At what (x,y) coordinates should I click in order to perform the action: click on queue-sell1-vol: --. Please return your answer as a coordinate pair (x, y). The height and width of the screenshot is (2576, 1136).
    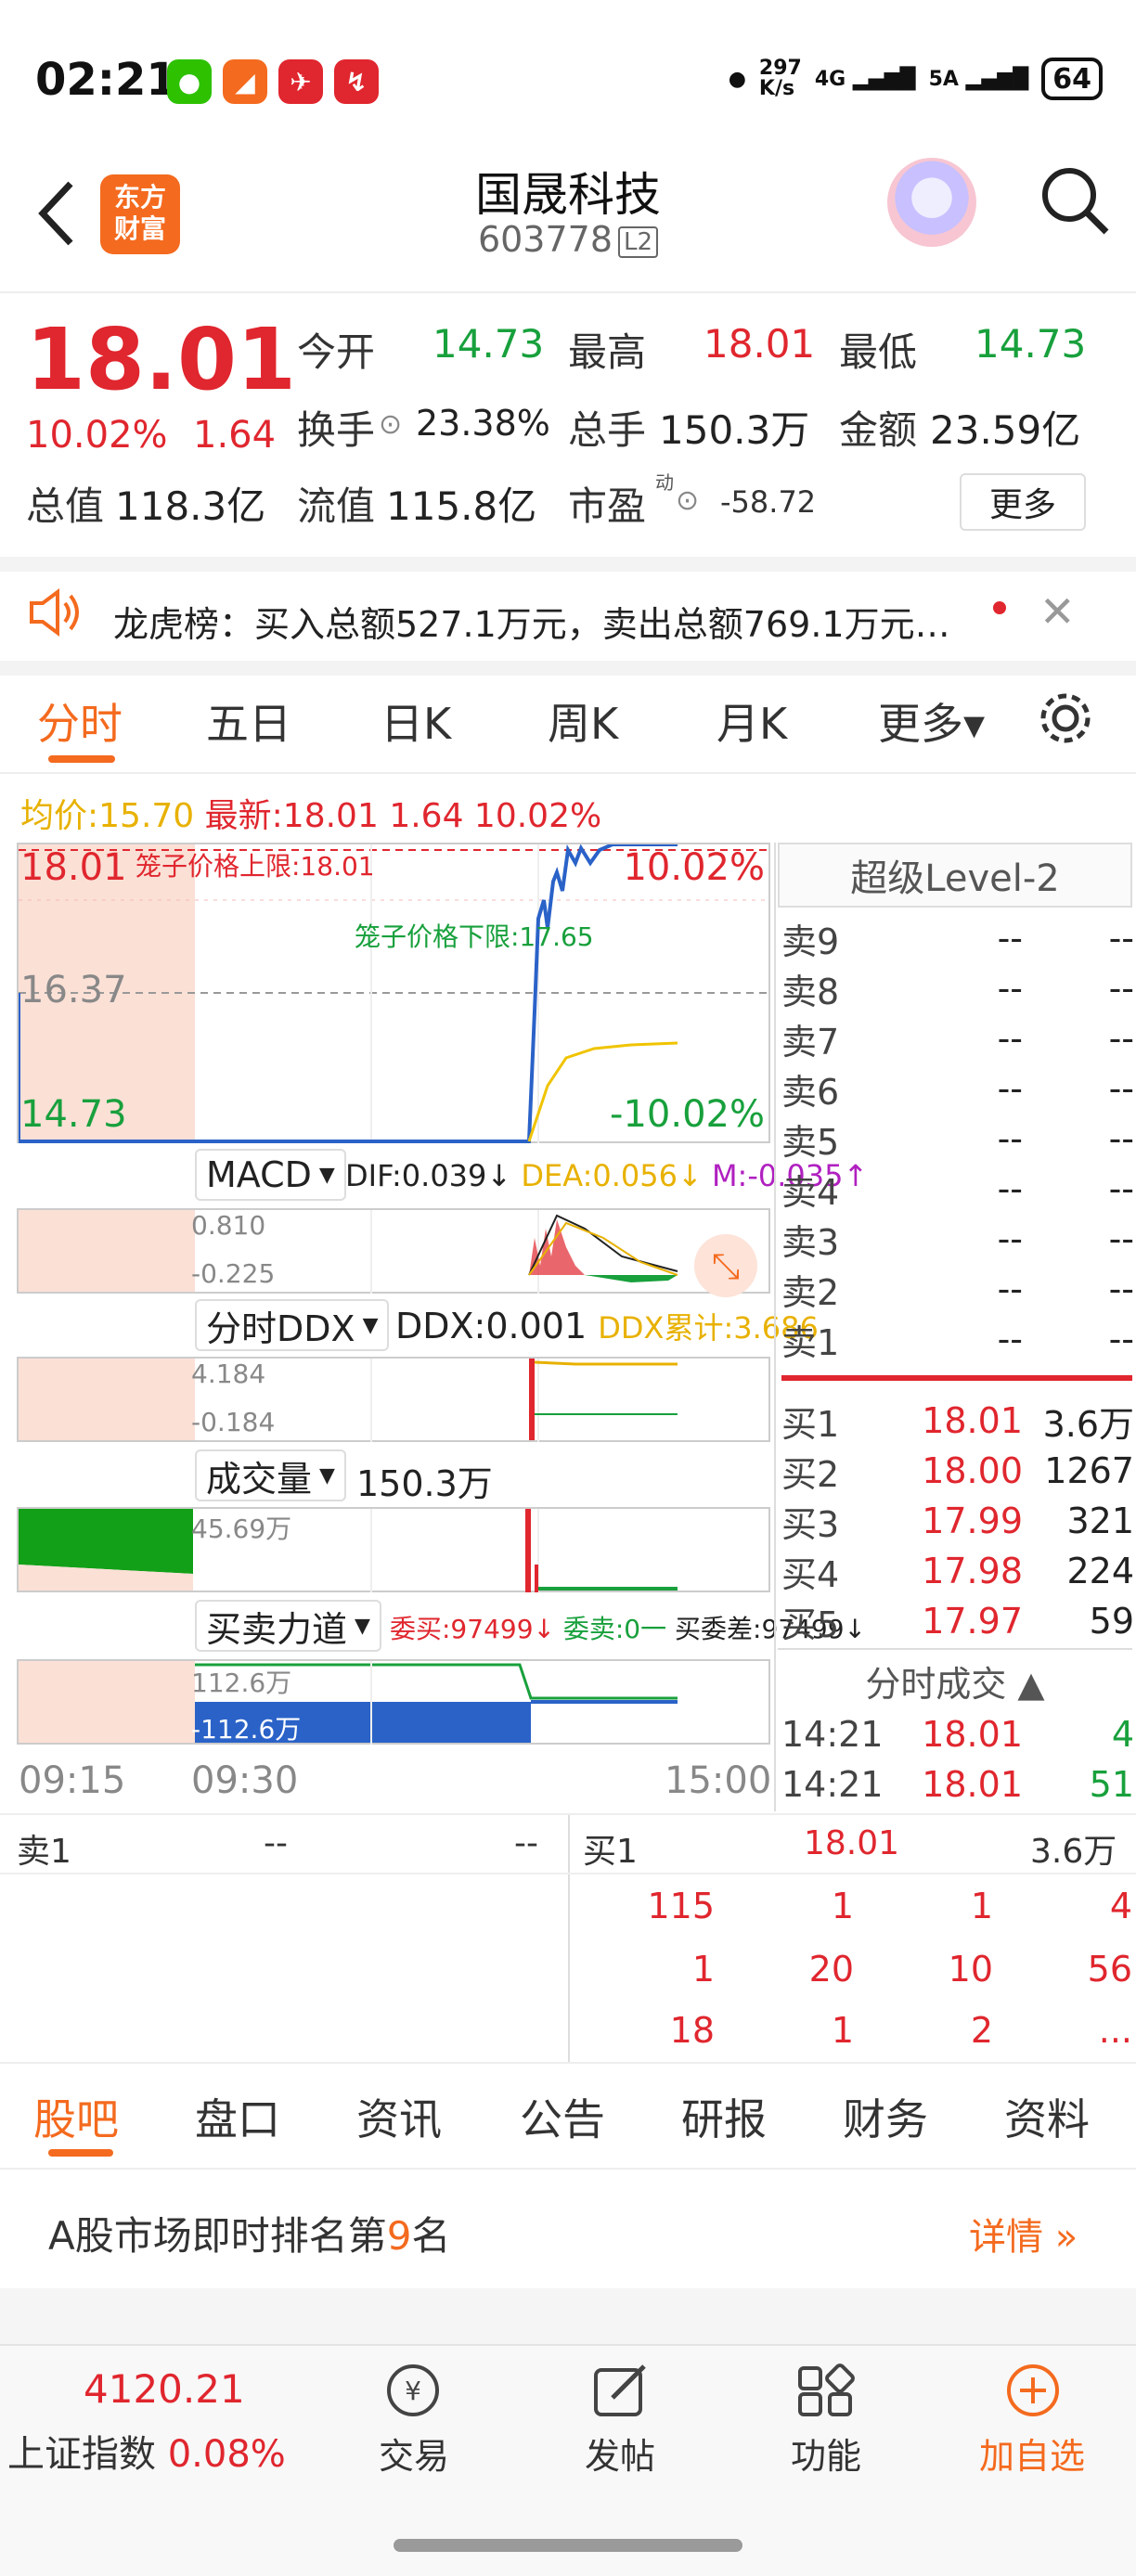
    Looking at the image, I should click on (526, 1843).